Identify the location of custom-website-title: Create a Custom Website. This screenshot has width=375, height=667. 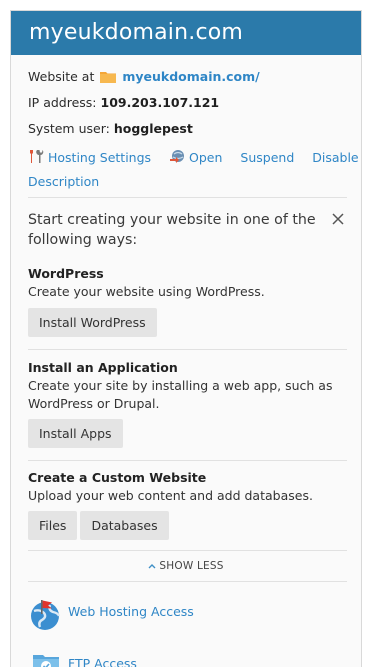
(117, 477).